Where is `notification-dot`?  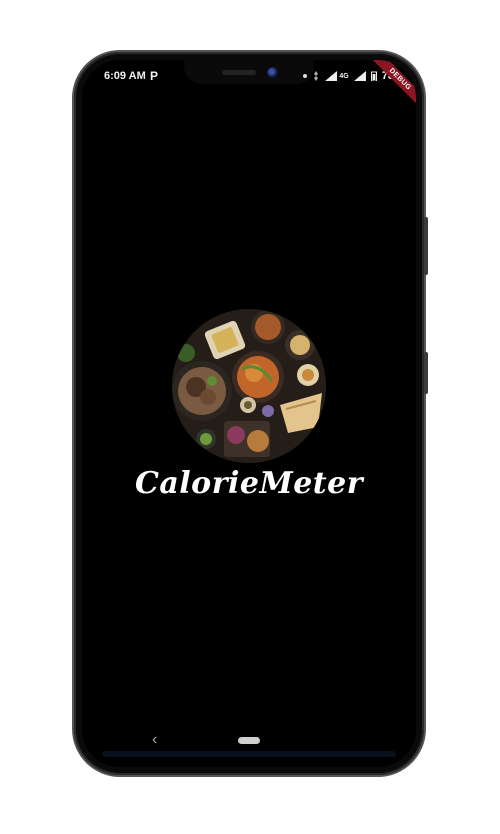 notification-dot is located at coordinates (305, 76).